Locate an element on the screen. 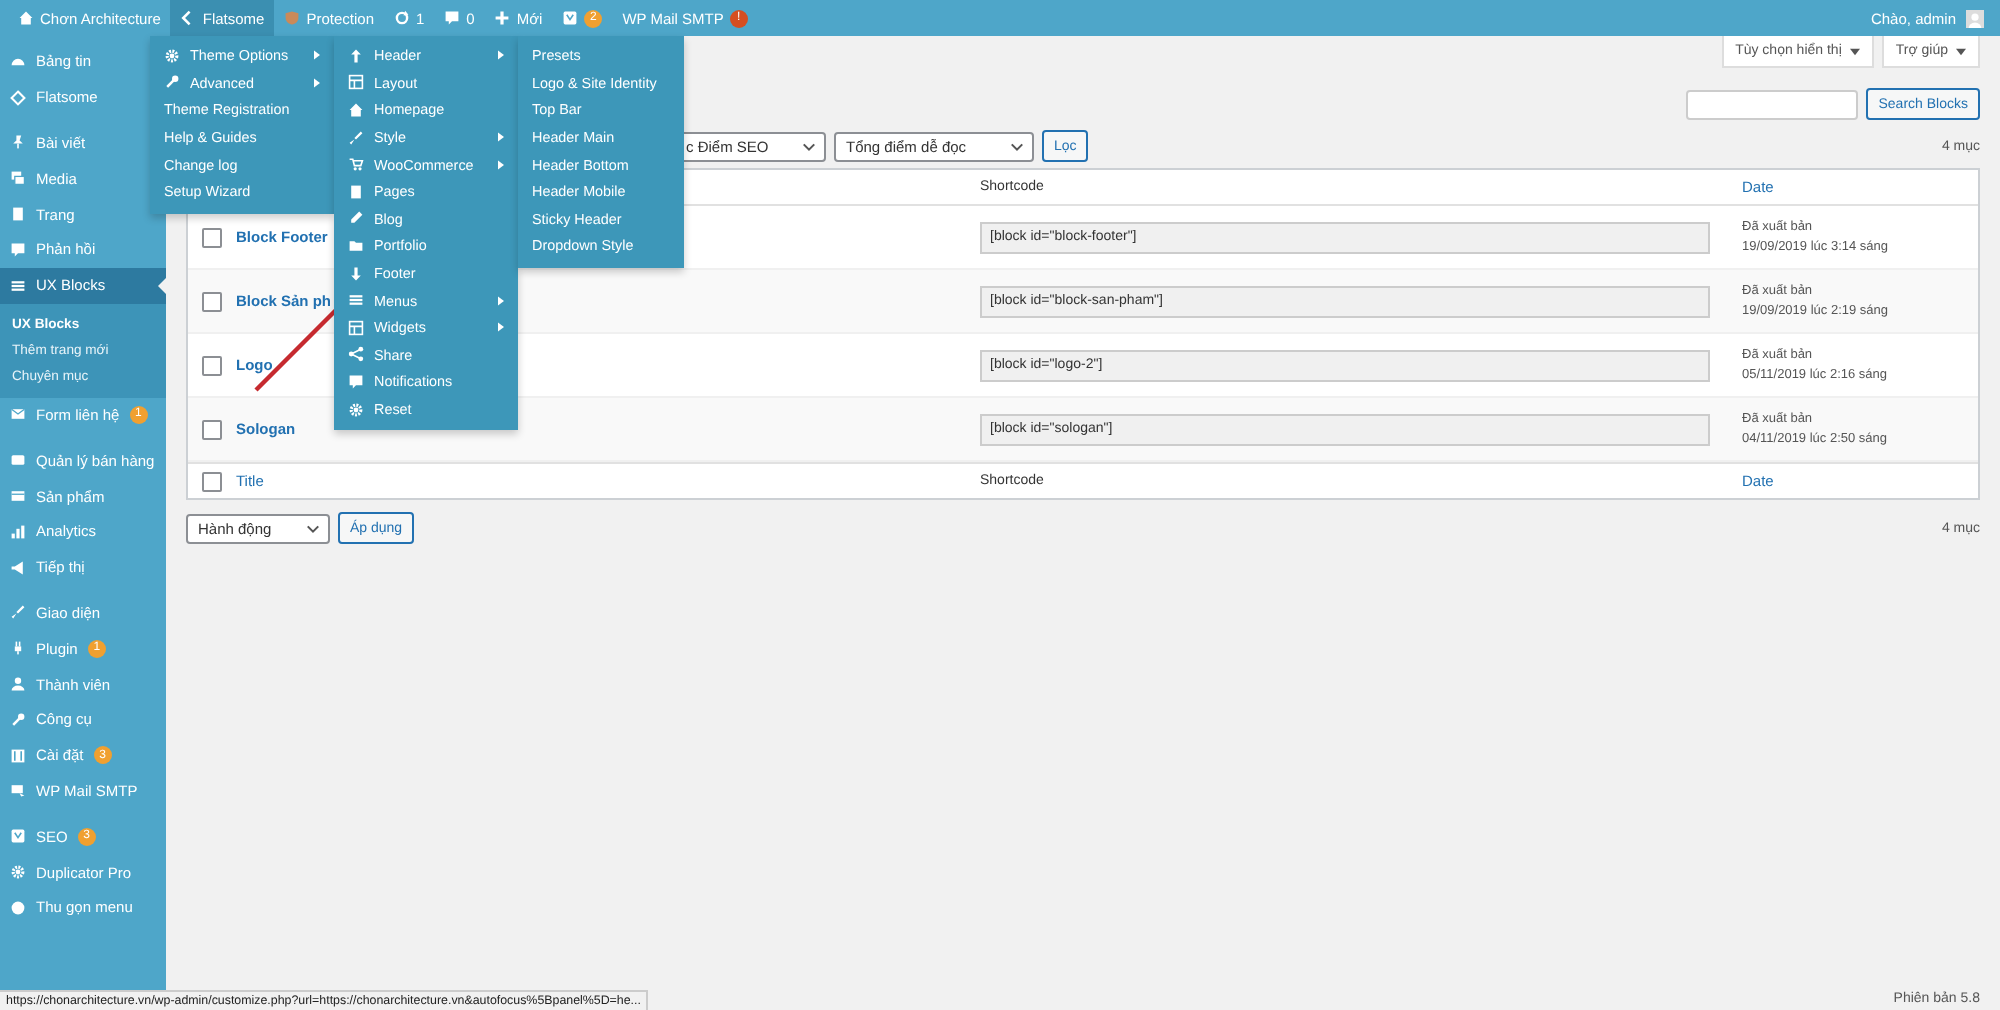 This screenshot has height=1010, width=2000. cart-icon is located at coordinates (356, 164).